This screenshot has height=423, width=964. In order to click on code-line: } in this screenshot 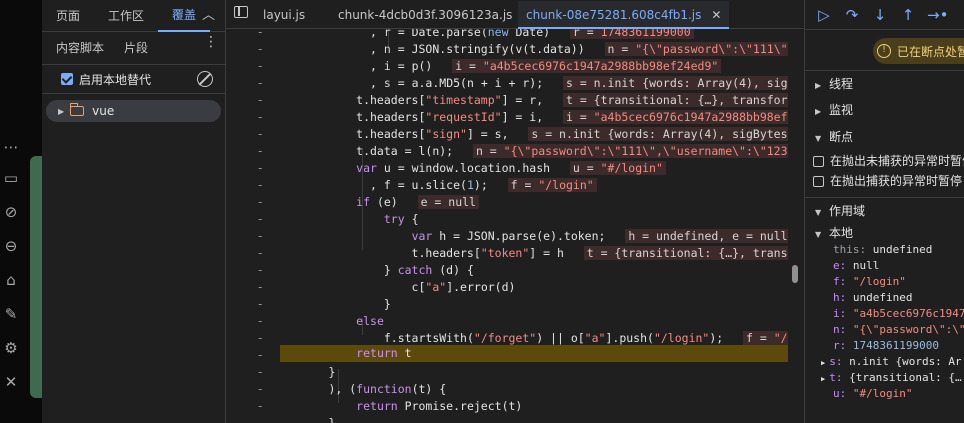, I will do `click(308, 372)`.